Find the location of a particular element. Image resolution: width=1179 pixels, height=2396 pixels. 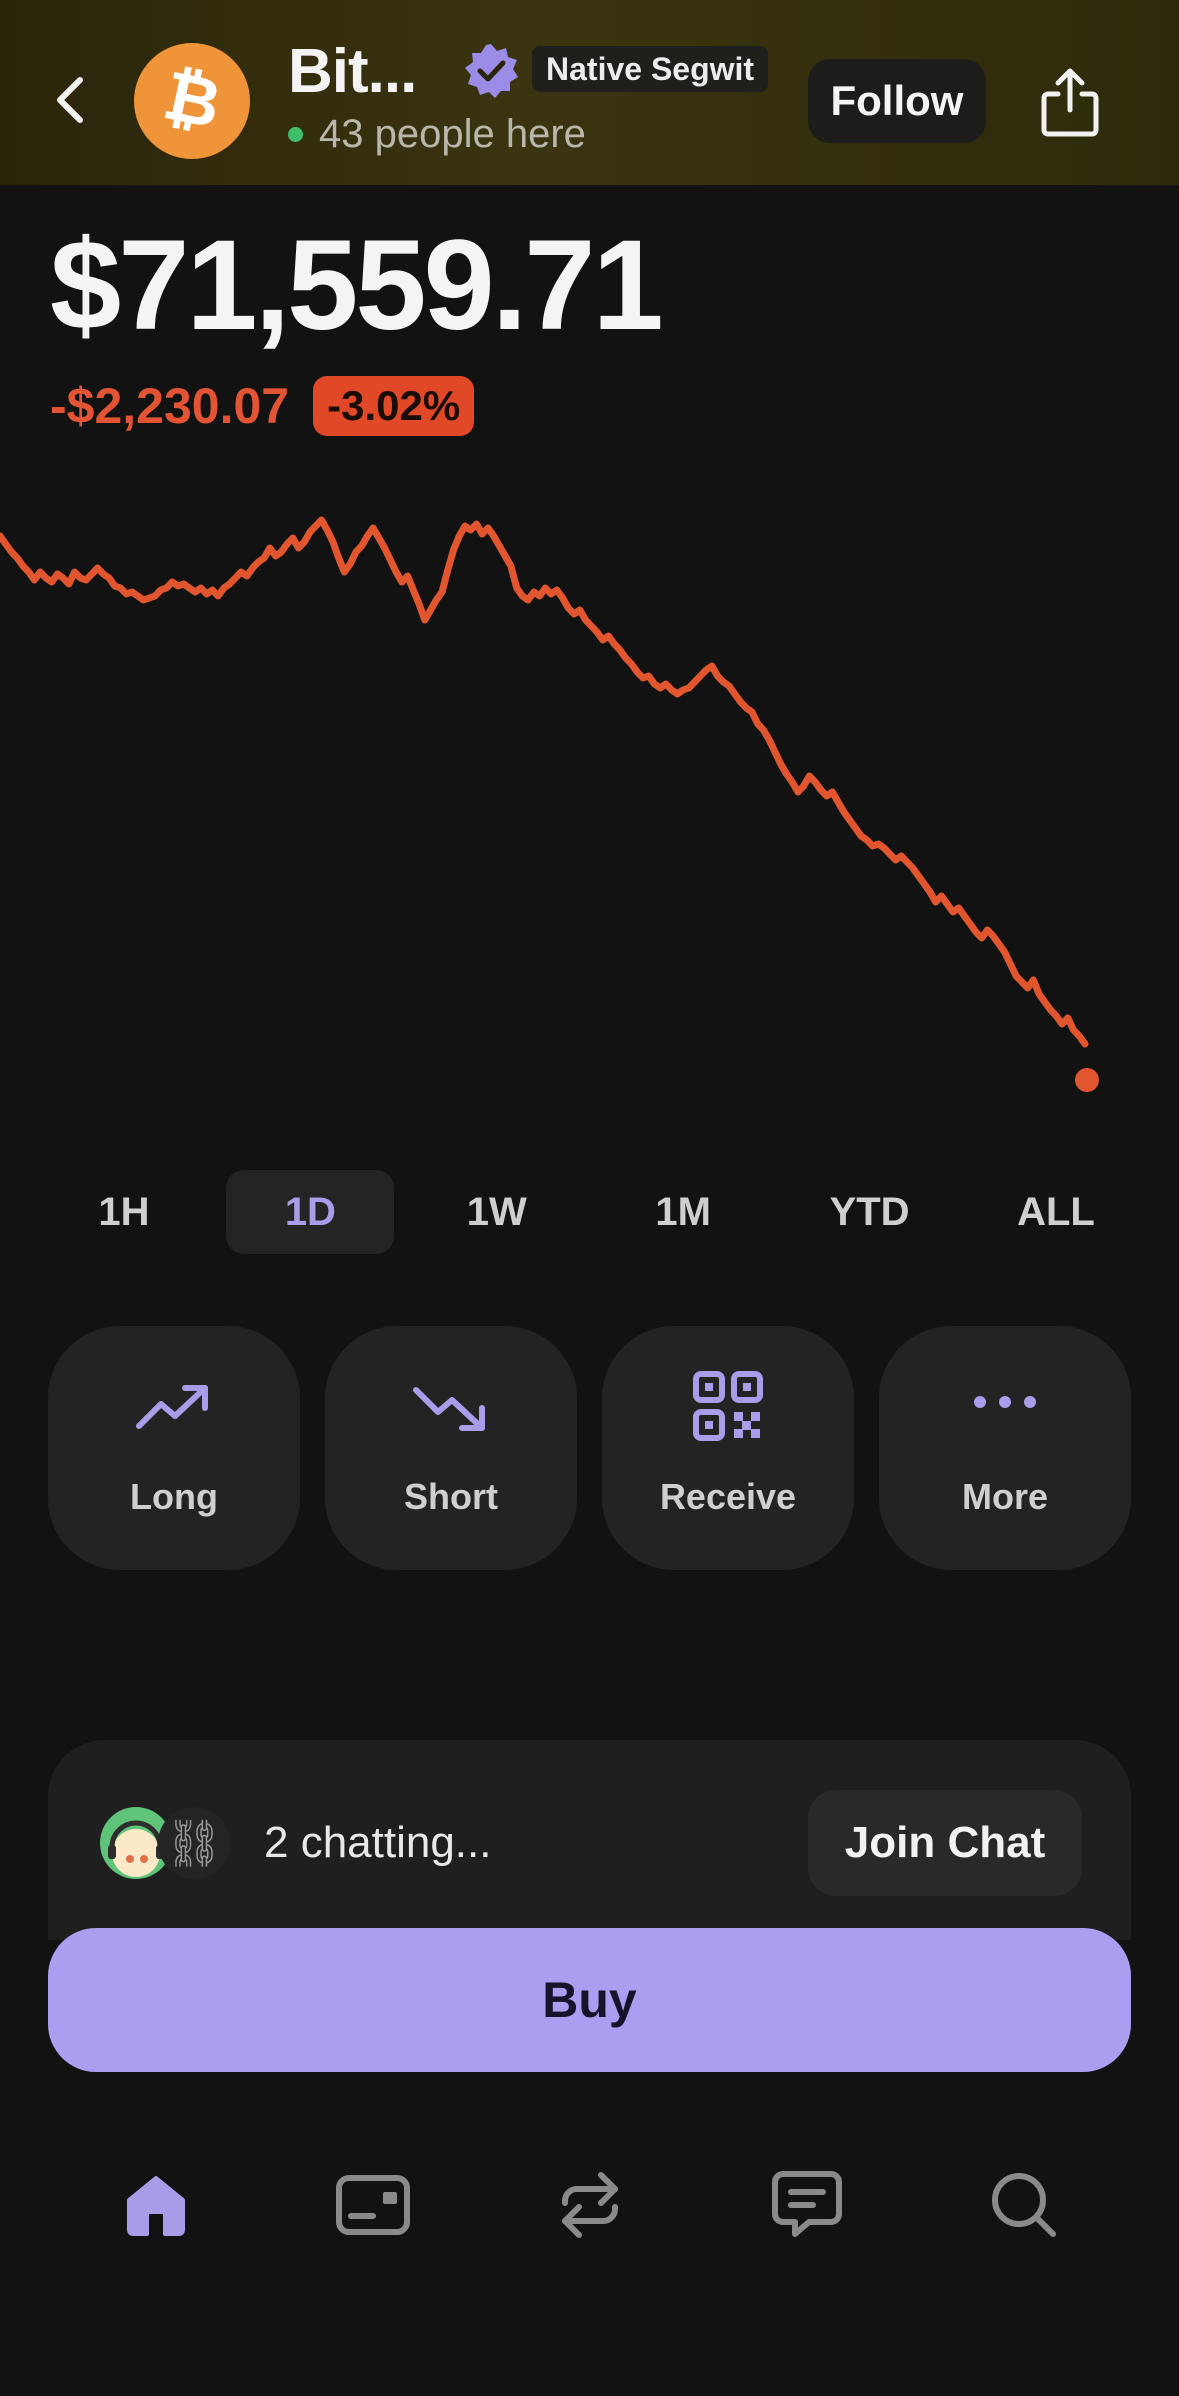

more-dots-icon is located at coordinates (1005, 1402).